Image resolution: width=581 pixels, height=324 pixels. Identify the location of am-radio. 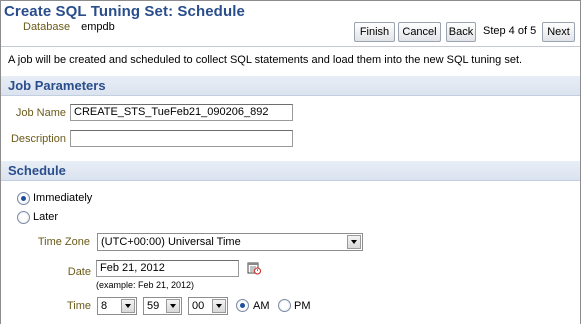
(242, 305).